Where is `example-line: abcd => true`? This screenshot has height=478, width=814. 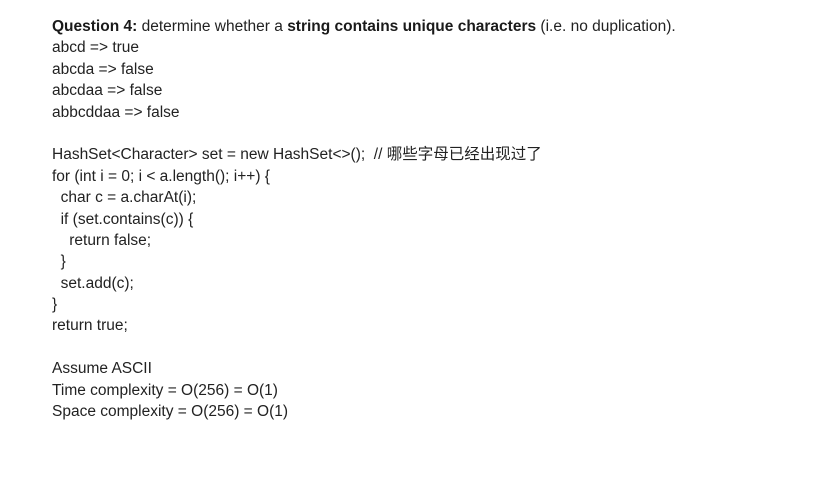
example-line: abcd => true is located at coordinates (96, 48).